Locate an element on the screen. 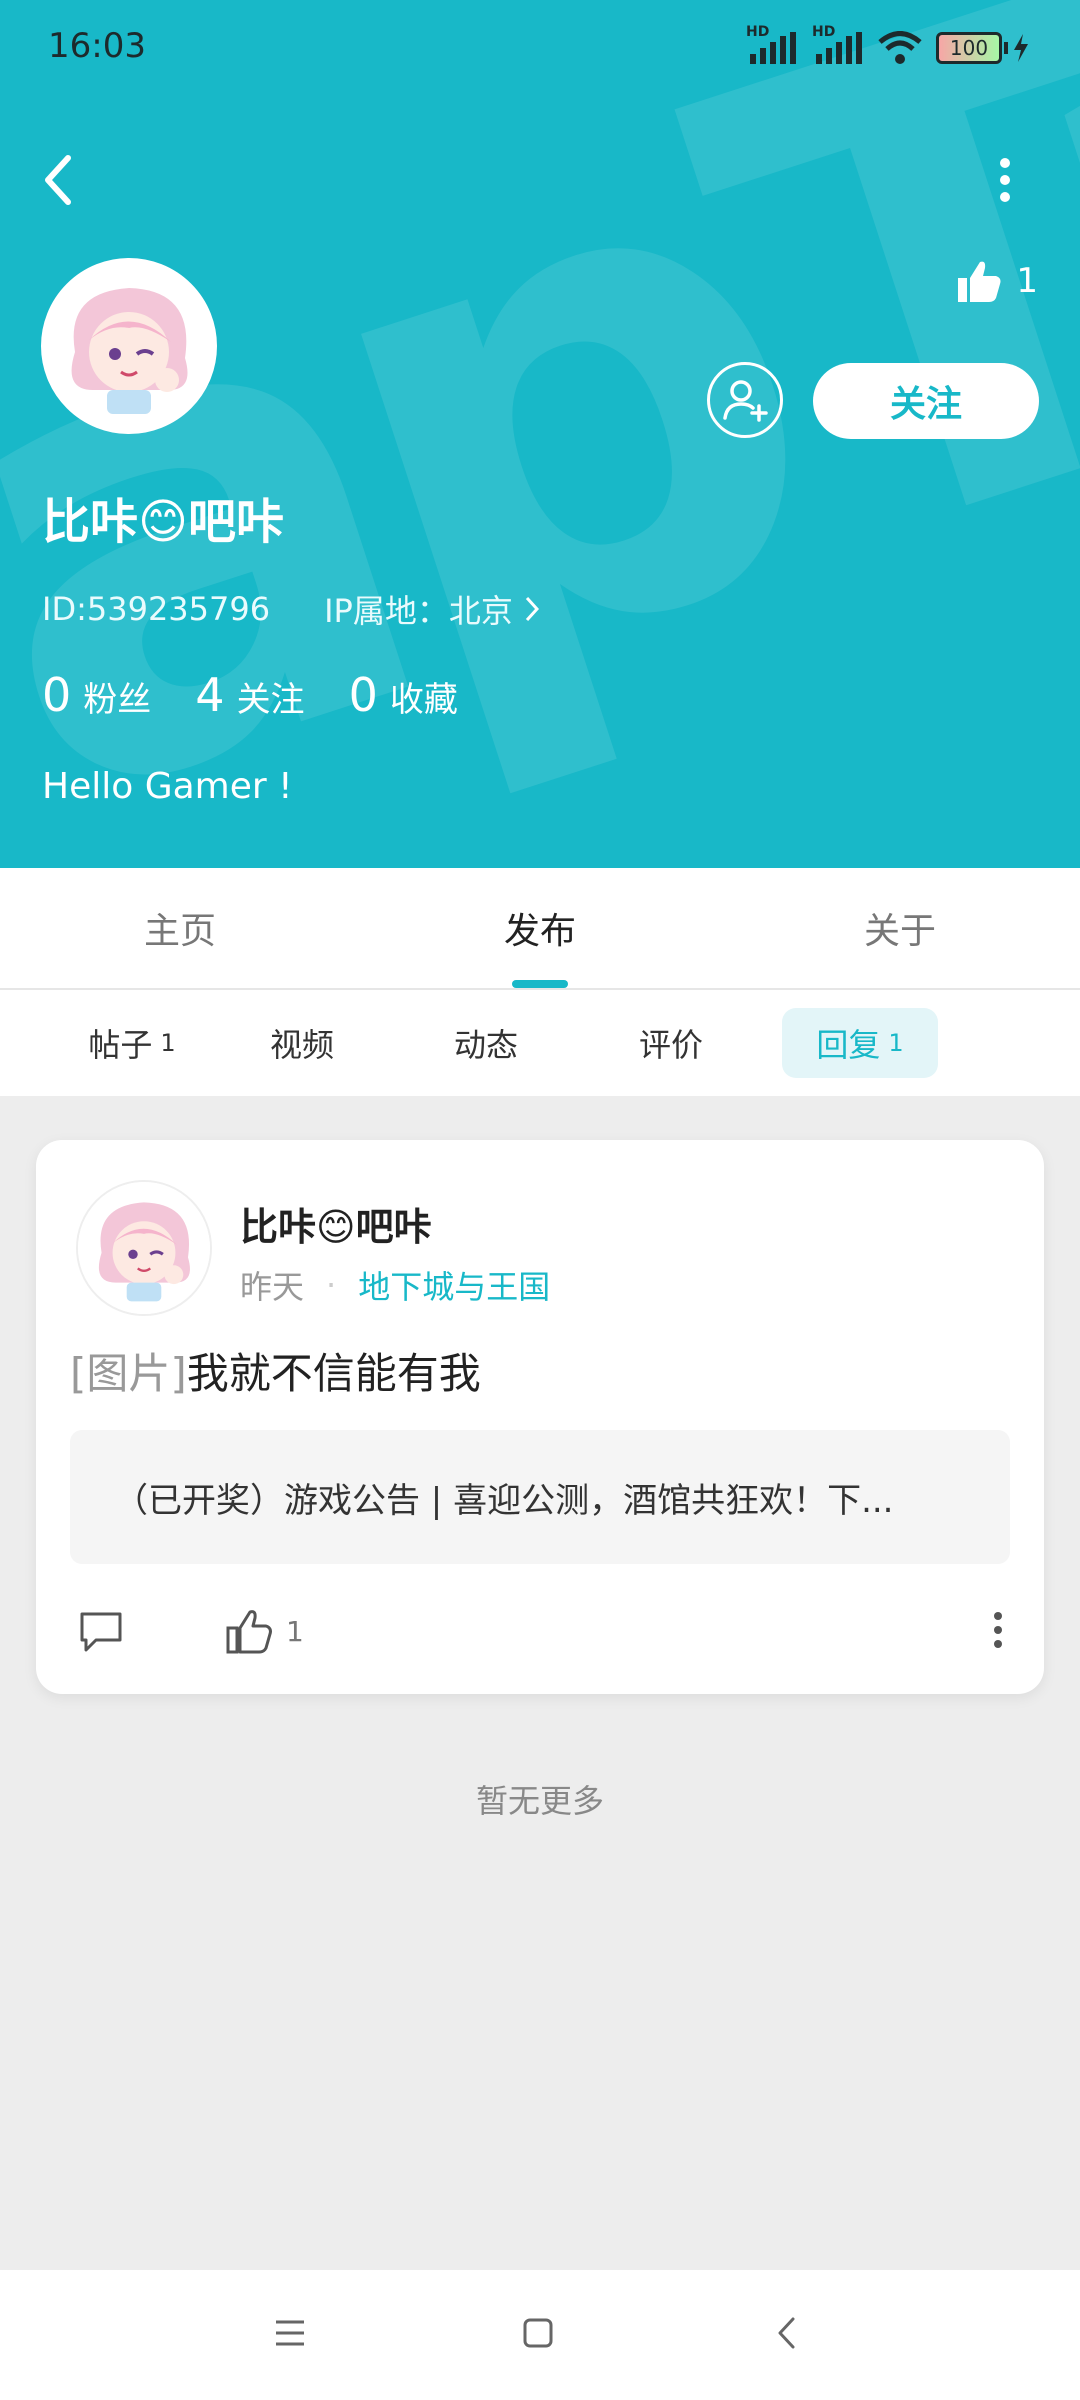 The height and width of the screenshot is (2400, 1080). add-friend-icon is located at coordinates (745, 401).